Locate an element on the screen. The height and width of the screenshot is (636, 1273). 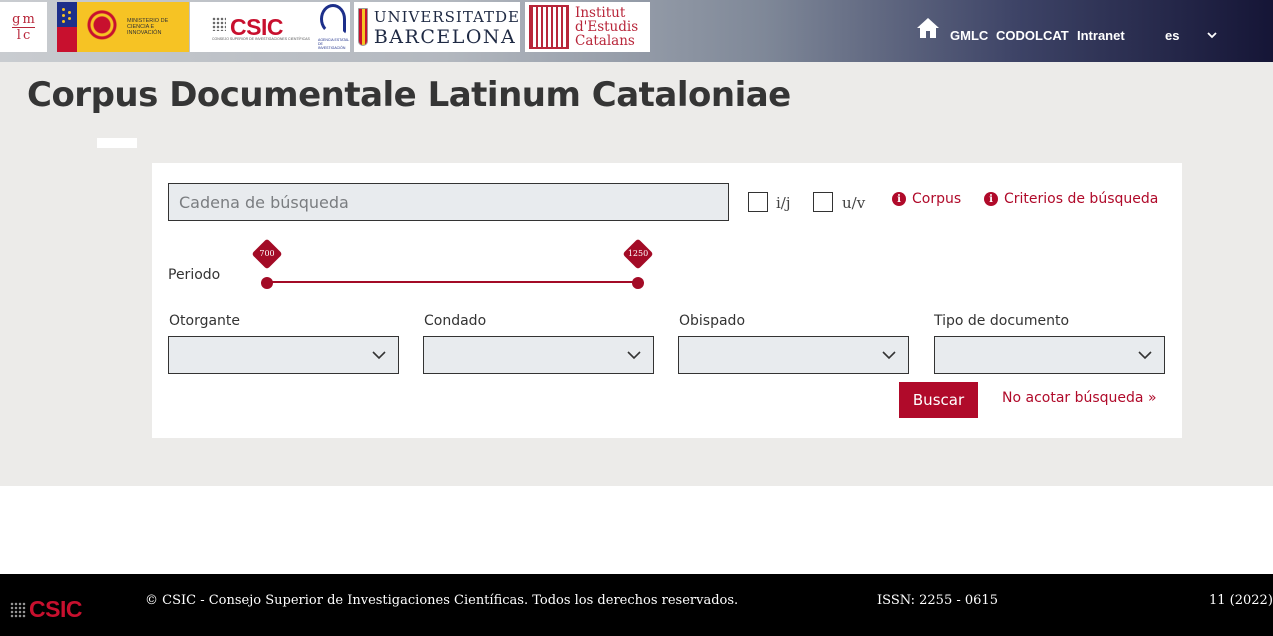
search-button: Buscar is located at coordinates (938, 400).